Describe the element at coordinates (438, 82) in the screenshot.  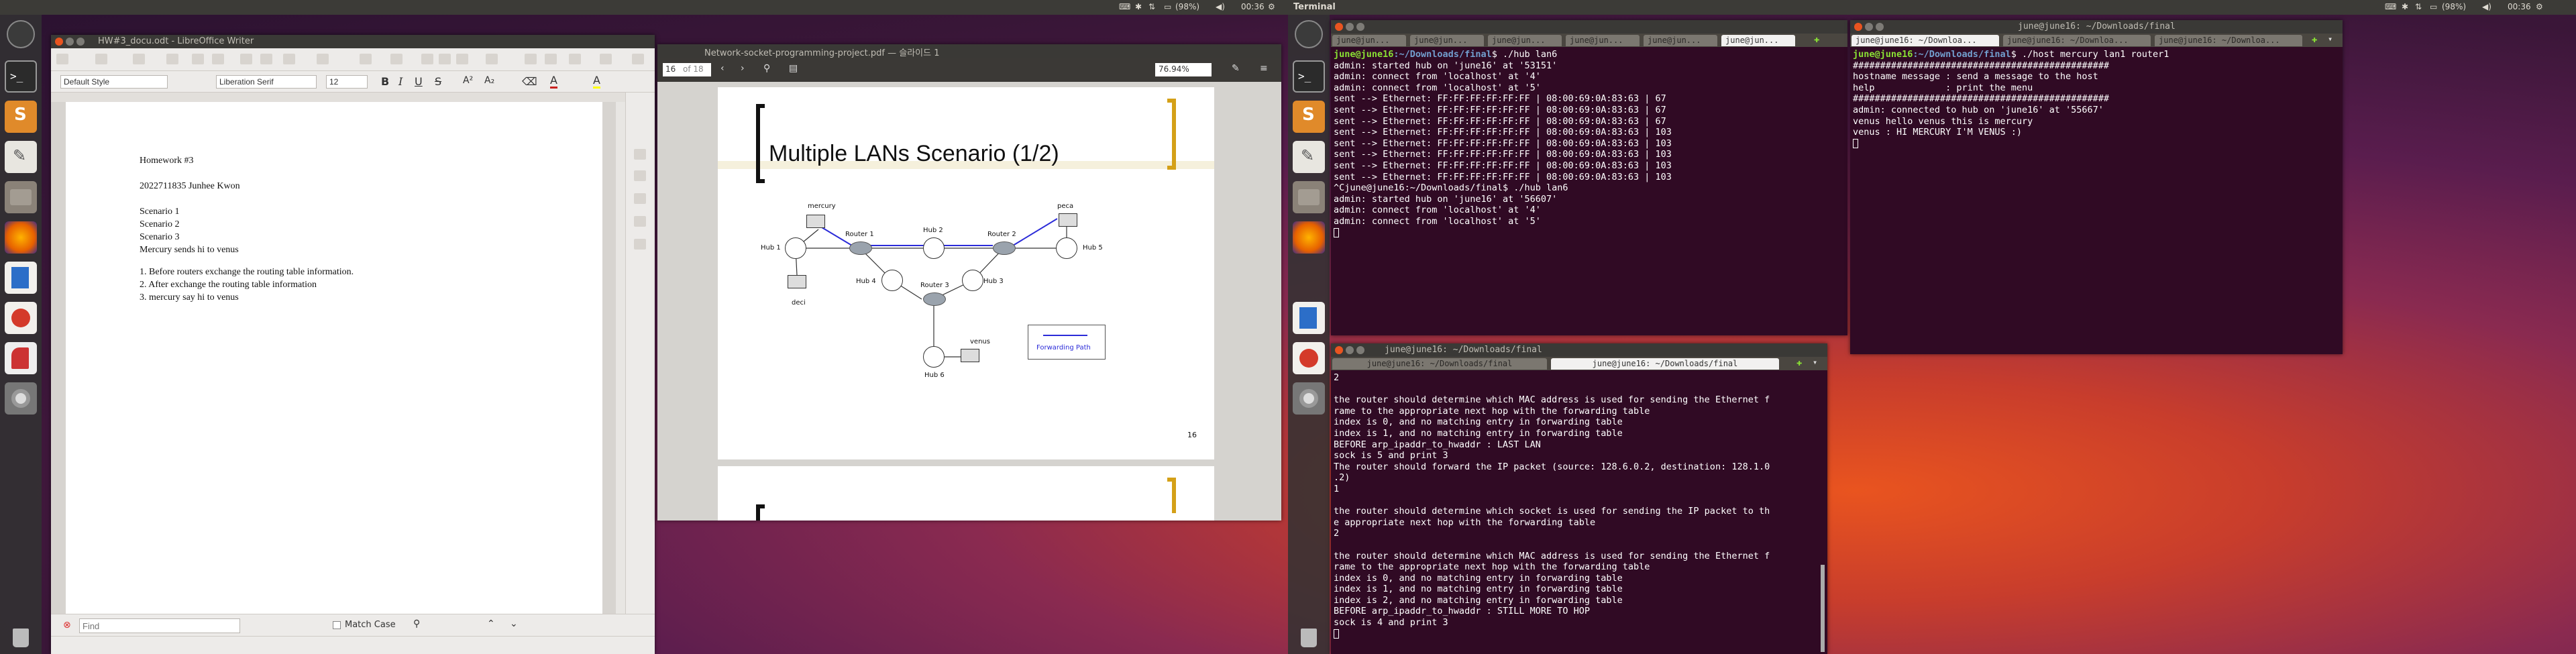
I see `strikethrough-button: S` at that location.